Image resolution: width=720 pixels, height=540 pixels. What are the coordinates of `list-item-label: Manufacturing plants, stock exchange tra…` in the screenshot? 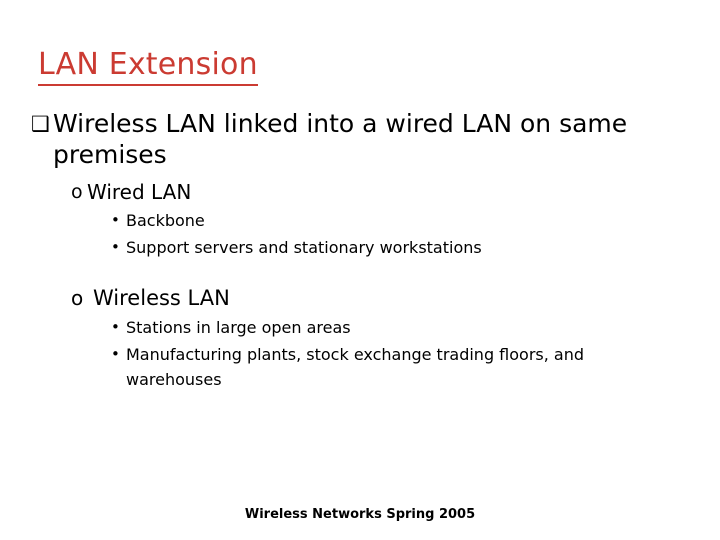 It's located at (355, 367).